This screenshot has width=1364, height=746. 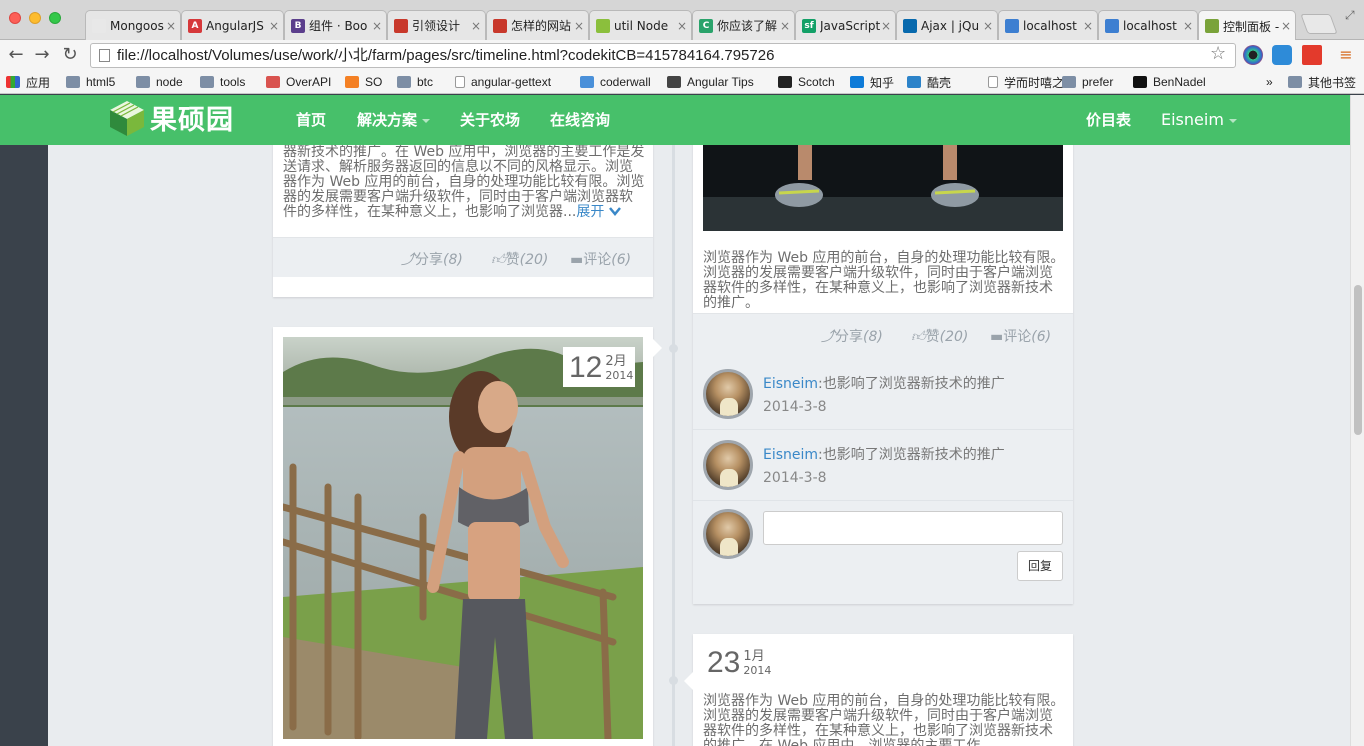 What do you see at coordinates (1199, 120) in the screenshot?
I see `nav-user-menu: Eisneim` at bounding box center [1199, 120].